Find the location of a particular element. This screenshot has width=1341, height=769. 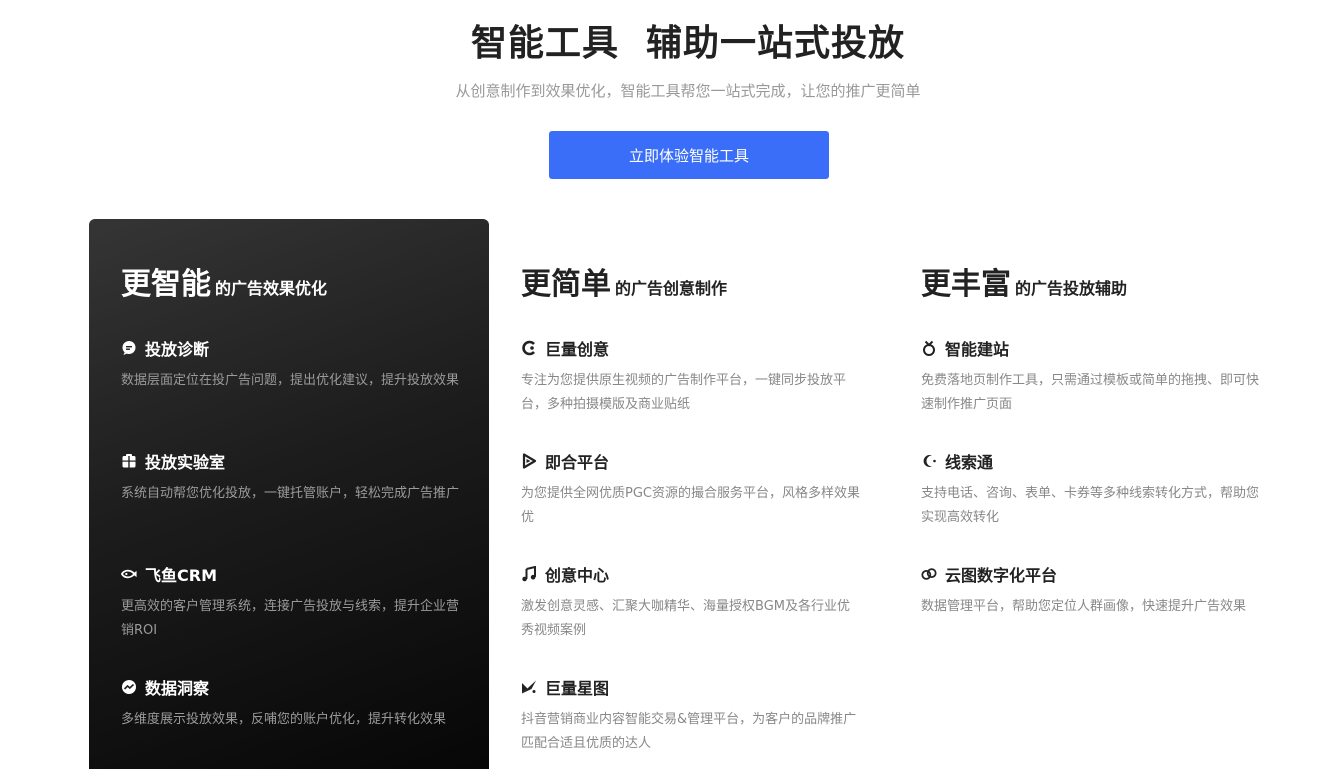

feature-desc: 支持电话、咨询、表单、卡券等多种线索转化方式，帮助您实现高效转化 is located at coordinates (1090, 505).